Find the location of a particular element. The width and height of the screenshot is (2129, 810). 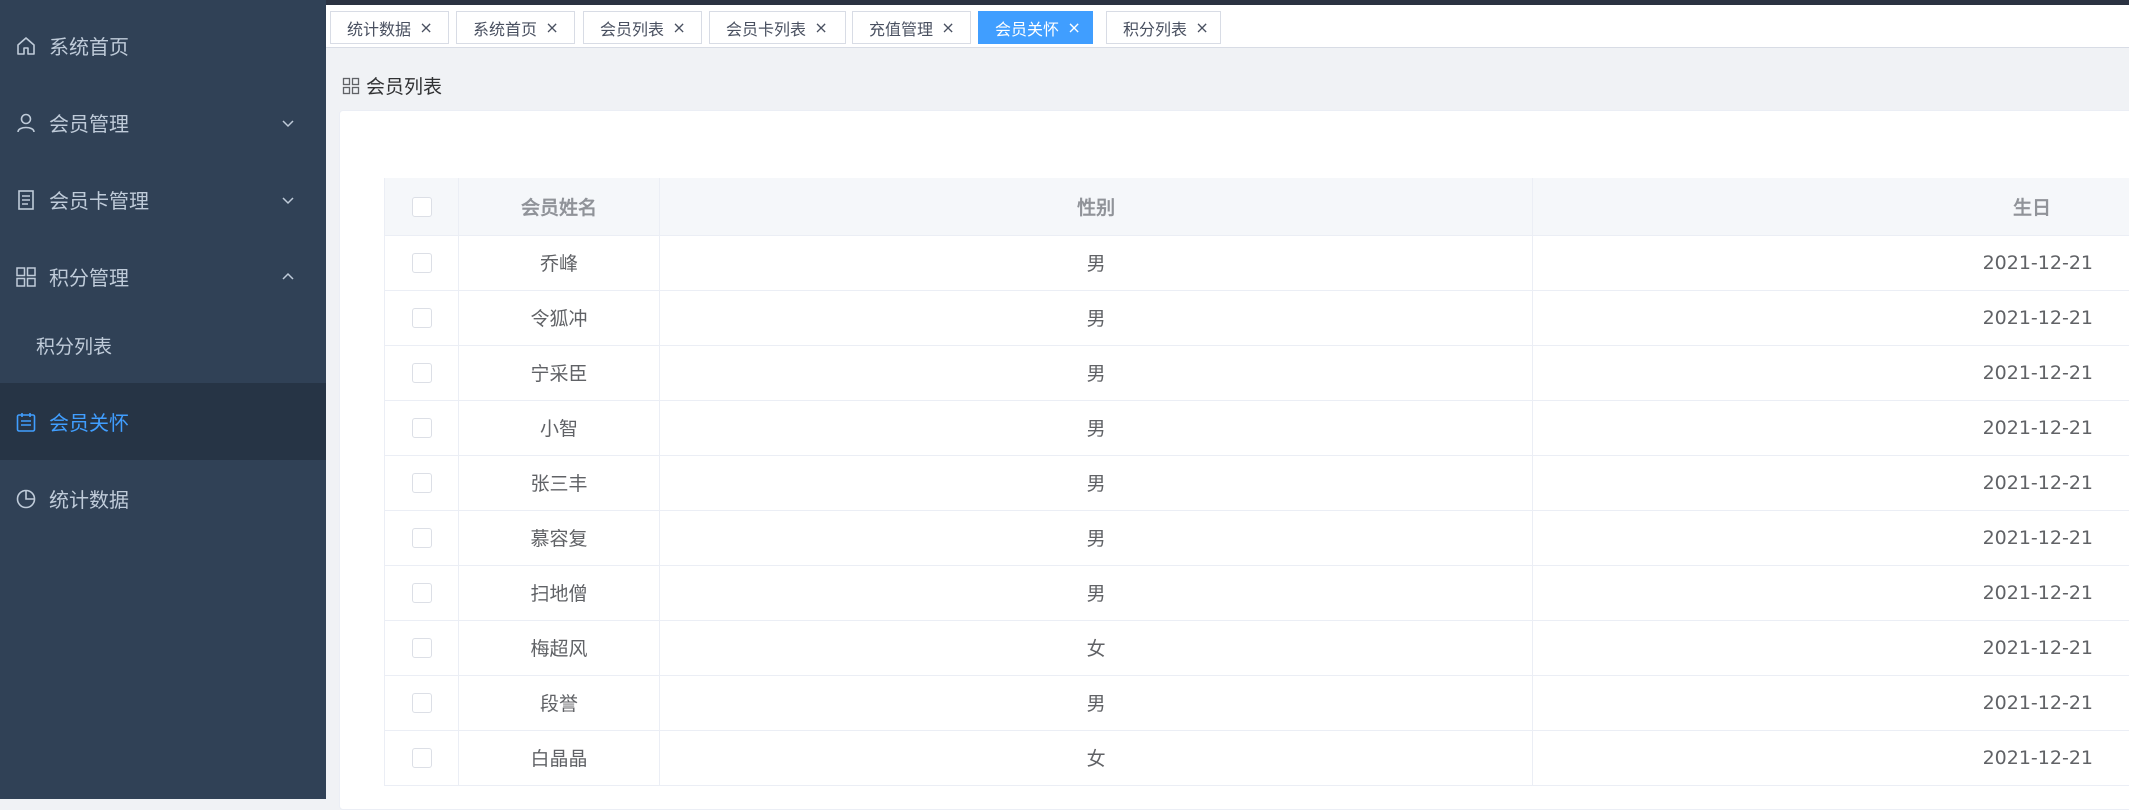

sidebar-item-label: 统计数据 is located at coordinates (89, 498).